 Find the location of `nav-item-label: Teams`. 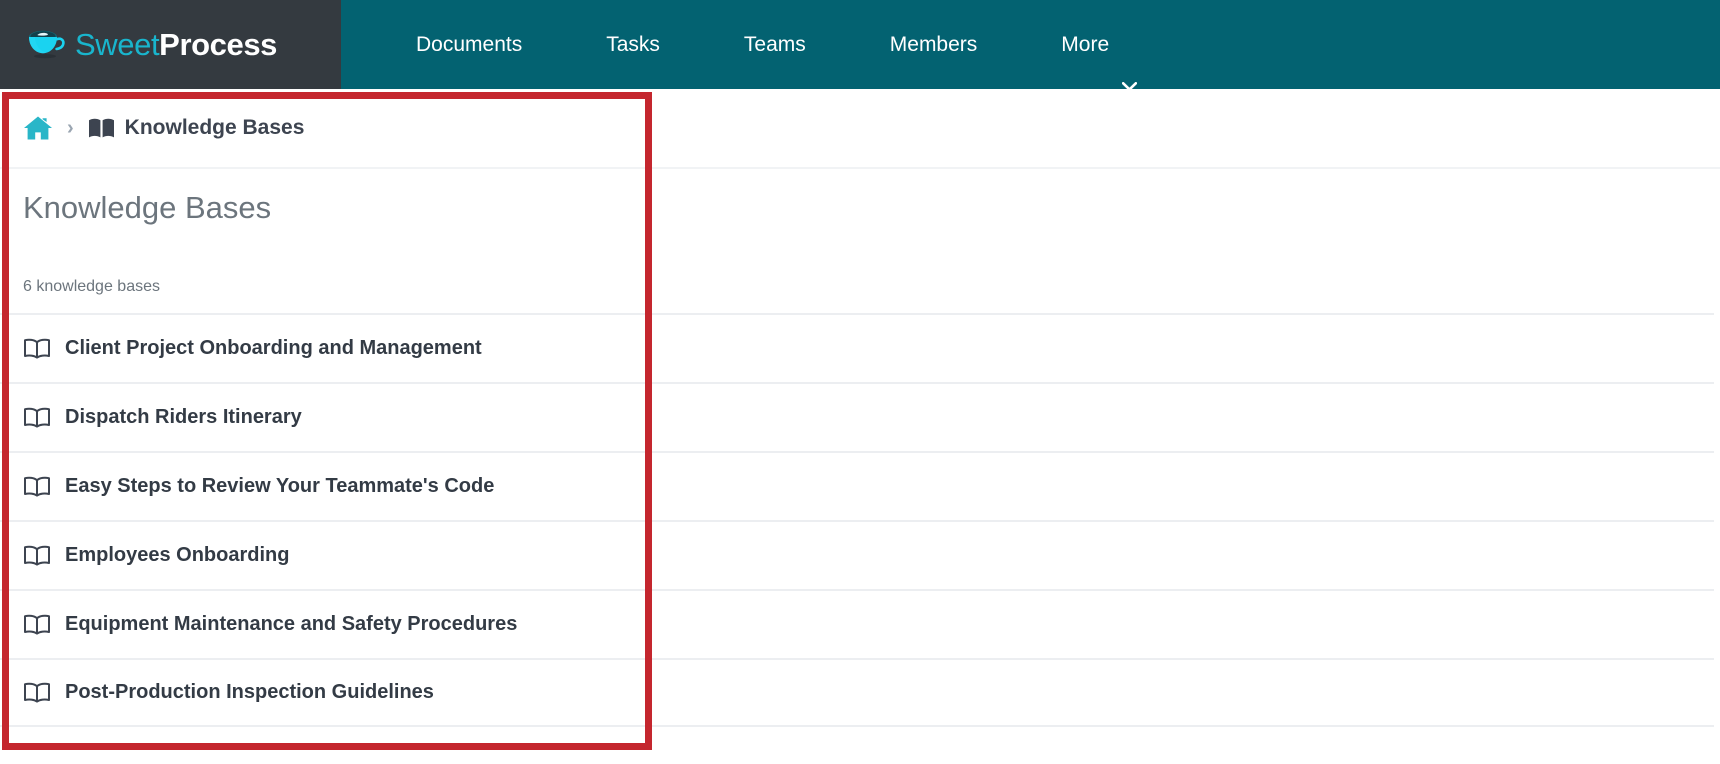

nav-item-label: Teams is located at coordinates (774, 44).